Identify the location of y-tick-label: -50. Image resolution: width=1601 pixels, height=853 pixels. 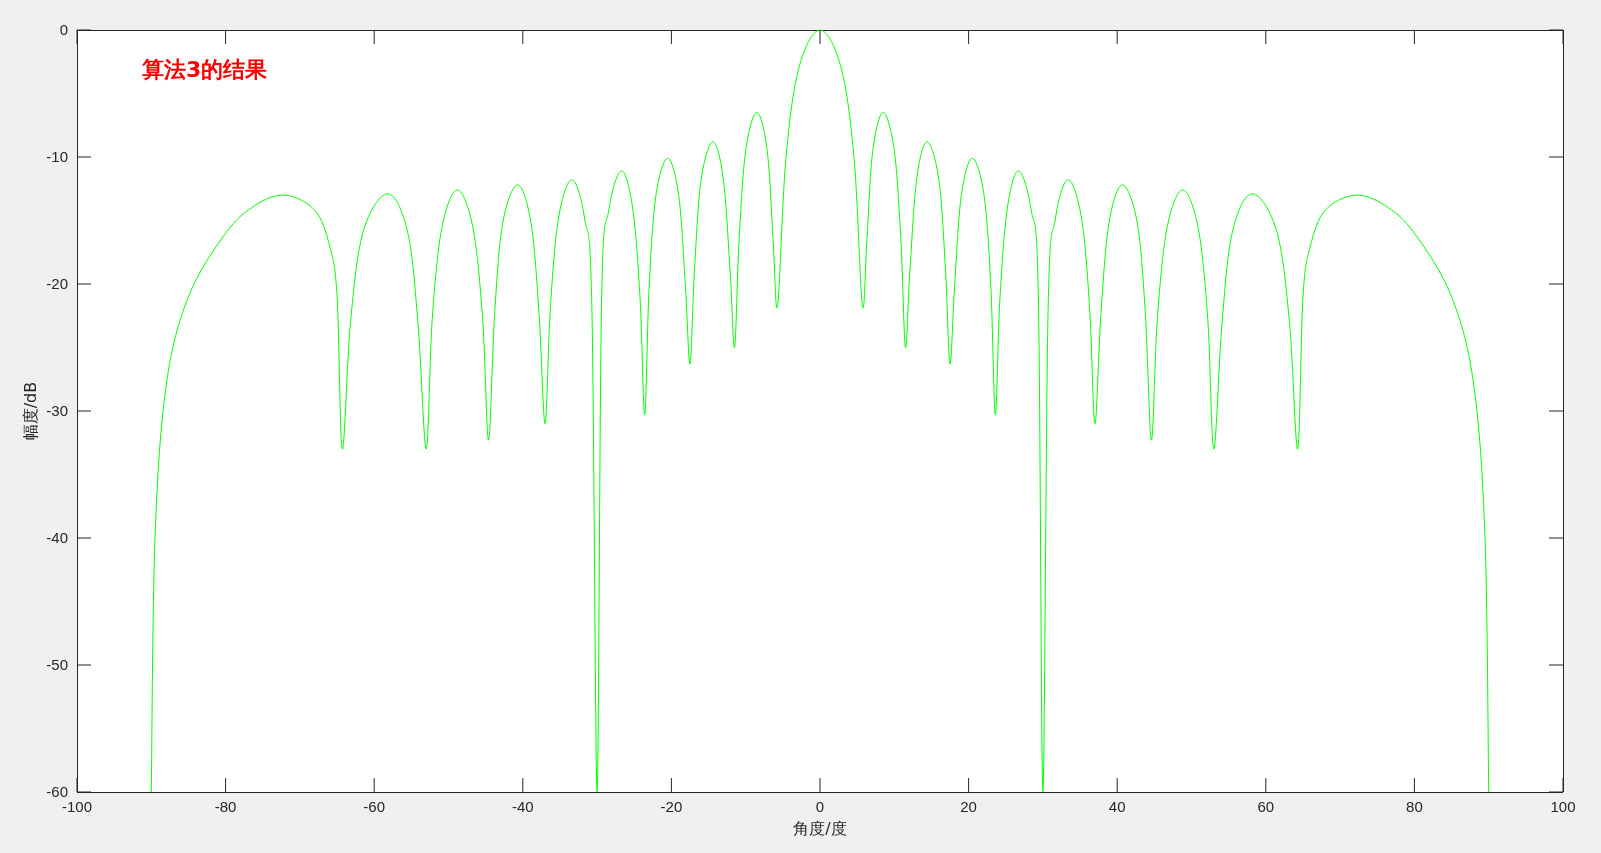
(57, 664).